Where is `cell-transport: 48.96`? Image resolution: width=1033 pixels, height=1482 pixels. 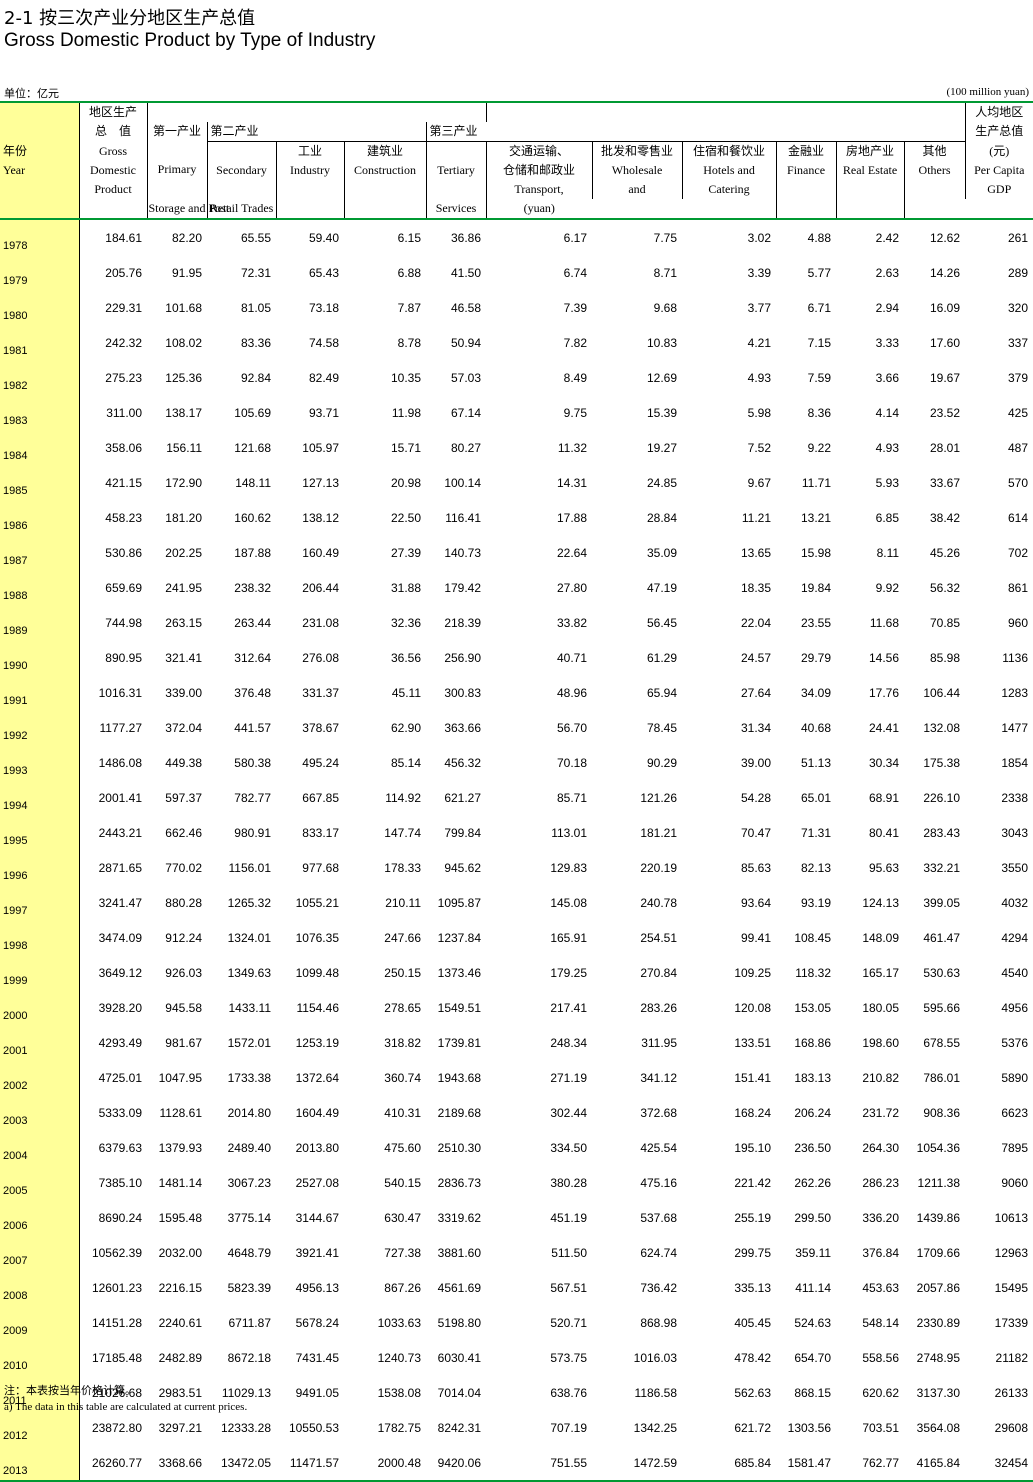 cell-transport: 48.96 is located at coordinates (572, 692).